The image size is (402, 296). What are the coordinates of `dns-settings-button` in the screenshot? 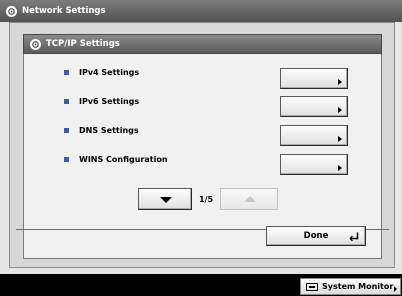 It's located at (314, 135).